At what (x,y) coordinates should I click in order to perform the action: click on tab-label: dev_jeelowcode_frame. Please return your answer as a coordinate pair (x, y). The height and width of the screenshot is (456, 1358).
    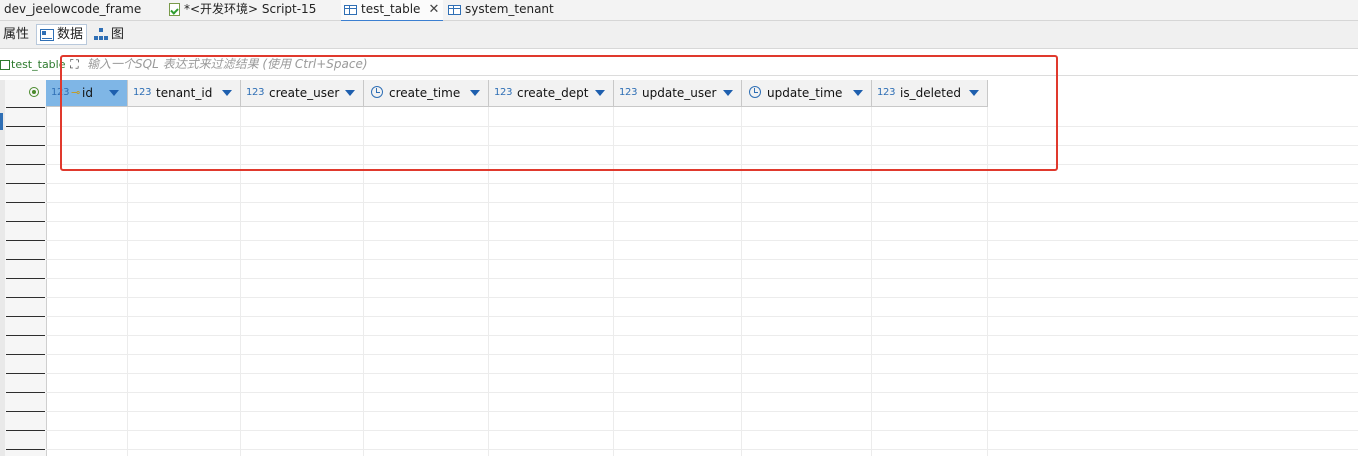
    Looking at the image, I should click on (73, 9).